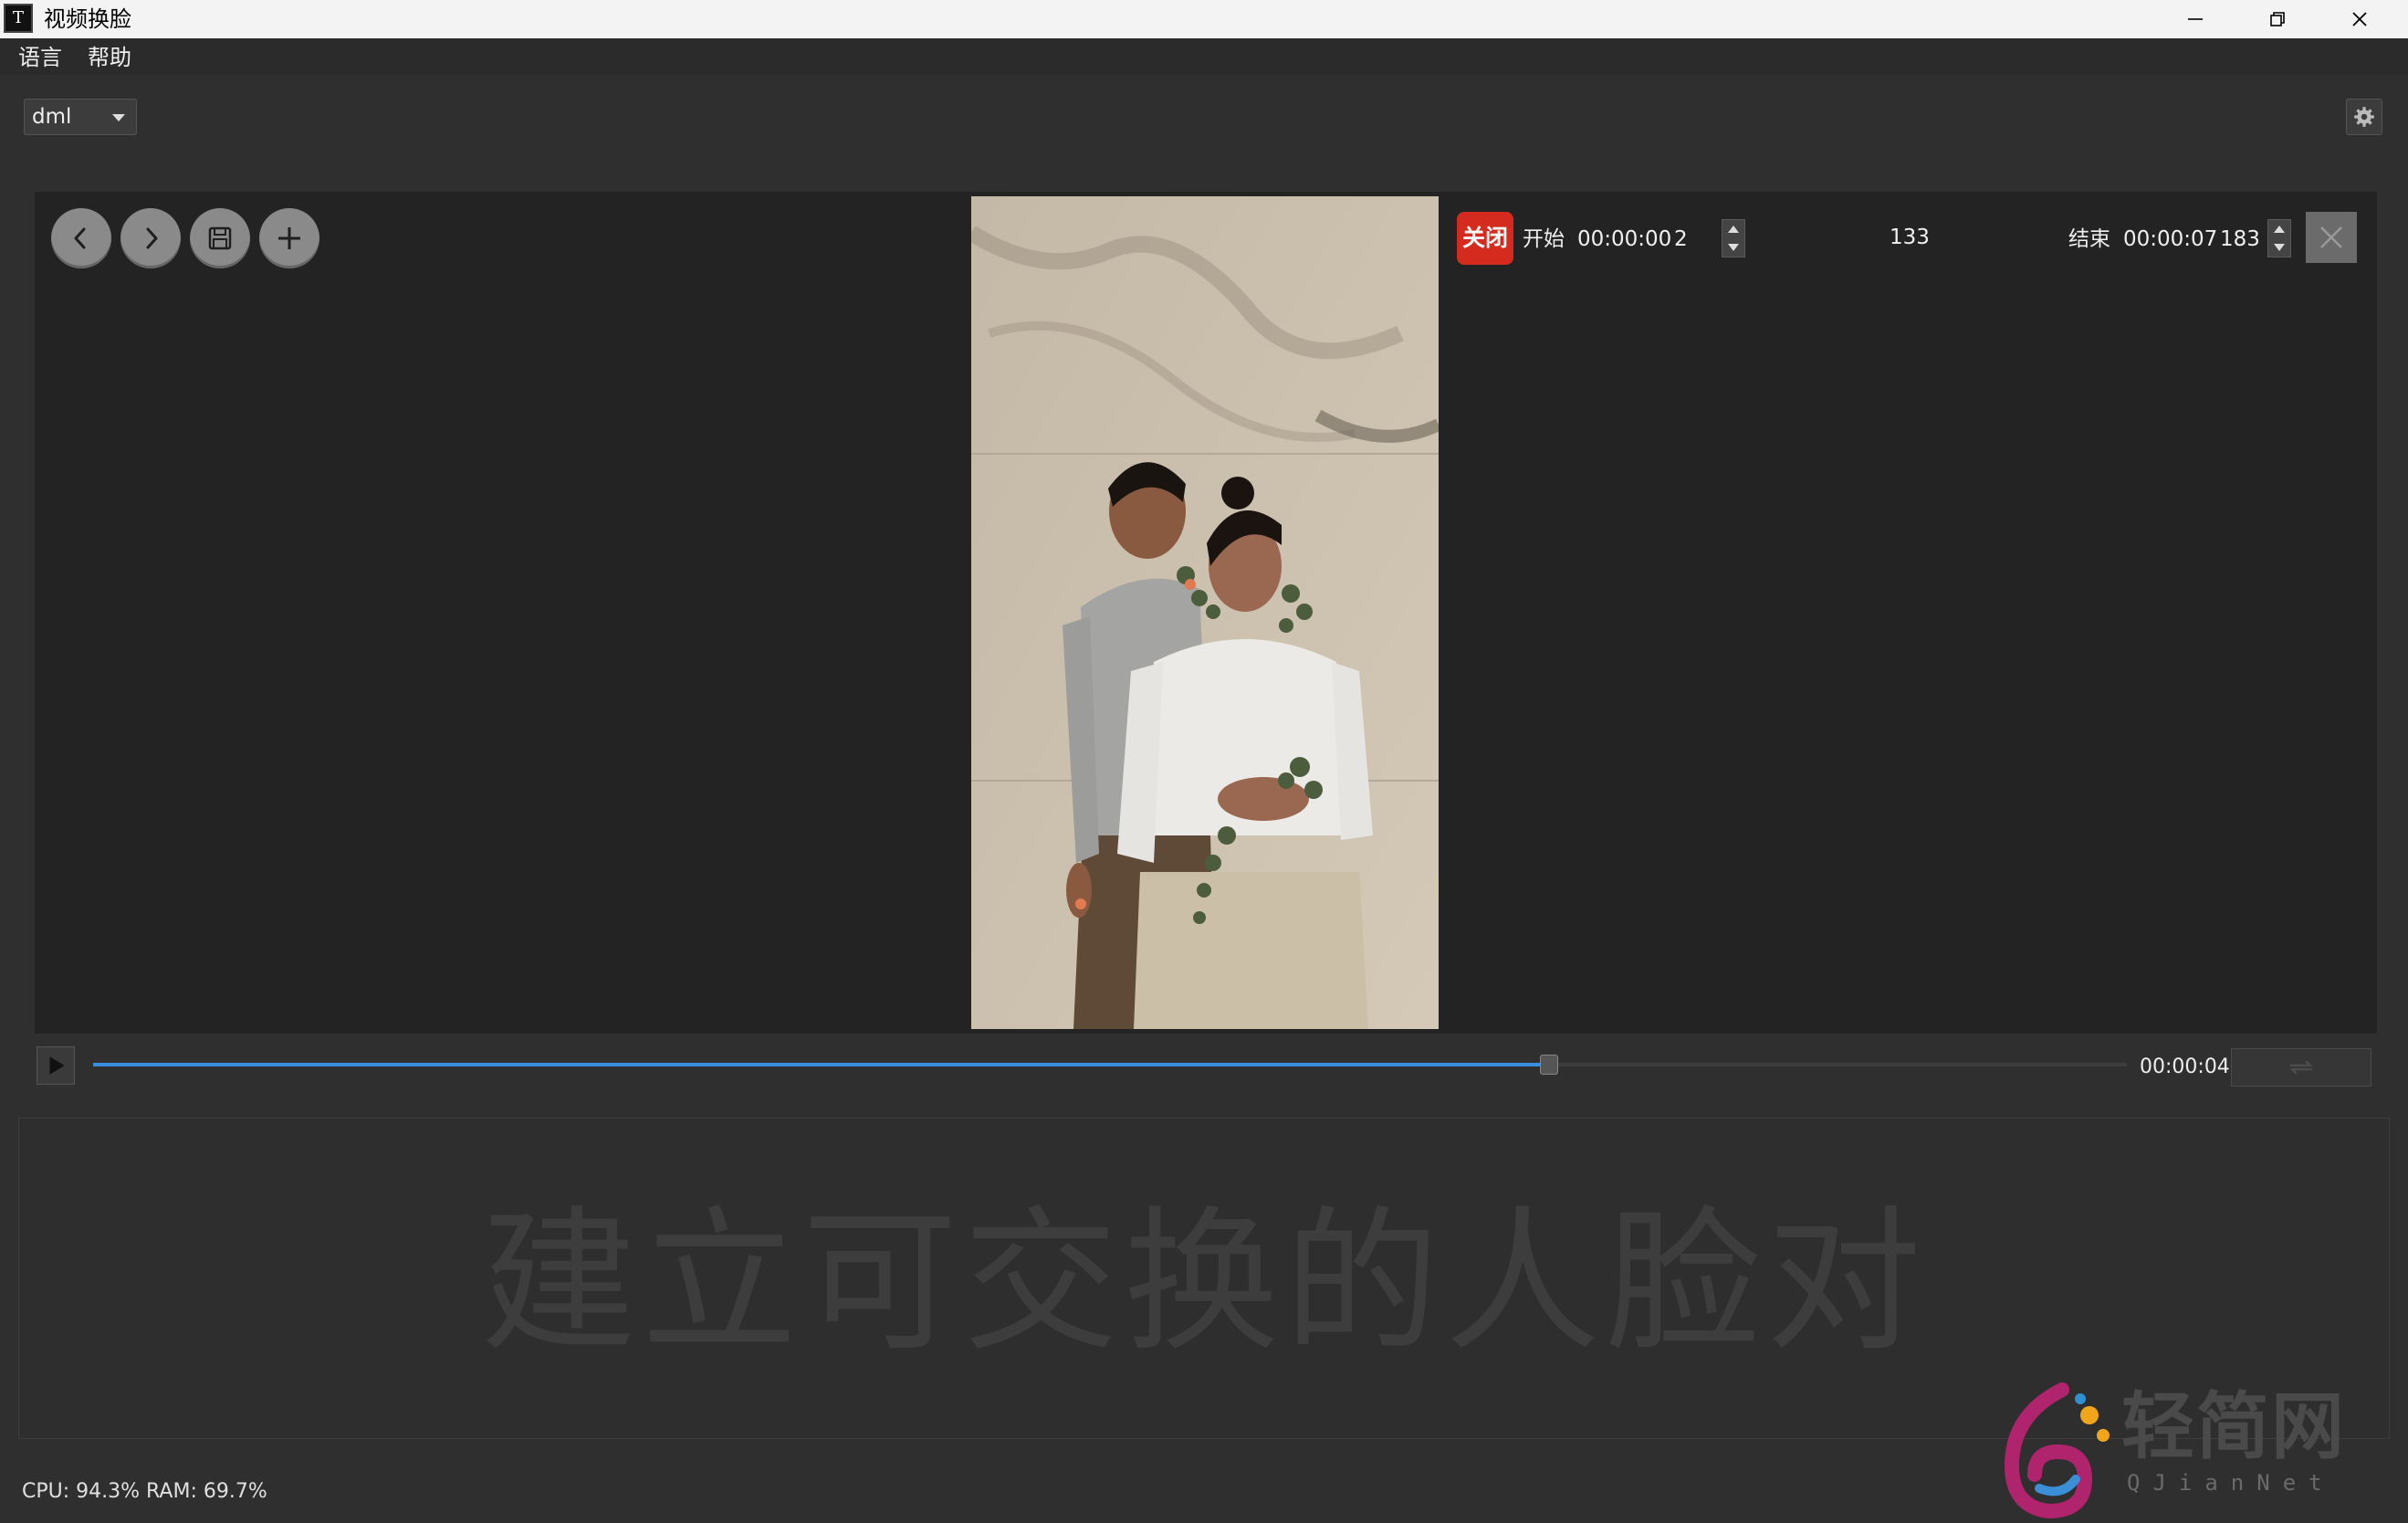 This screenshot has height=1523, width=2408. What do you see at coordinates (2089, 239) in the screenshot?
I see `end-label: 结束` at bounding box center [2089, 239].